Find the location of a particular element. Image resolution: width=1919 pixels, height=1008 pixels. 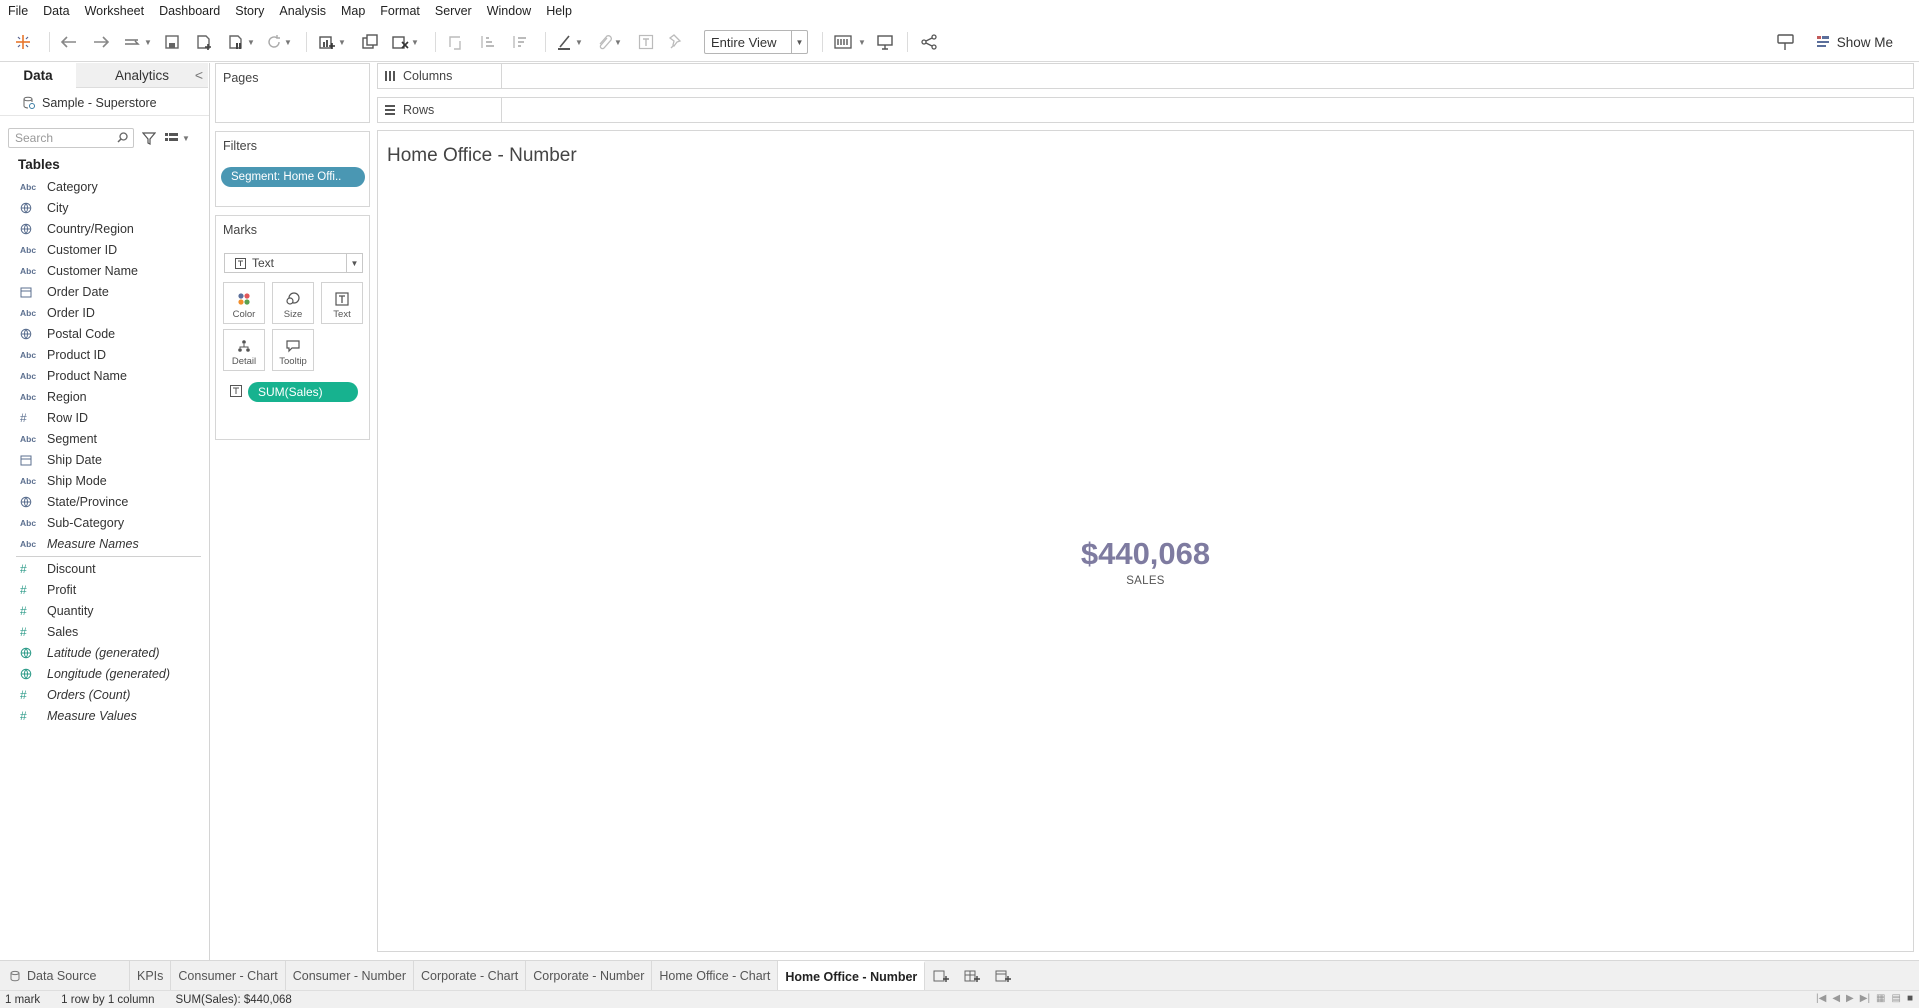

new-worksheet-icon: ▼ is located at coordinates (332, 42).